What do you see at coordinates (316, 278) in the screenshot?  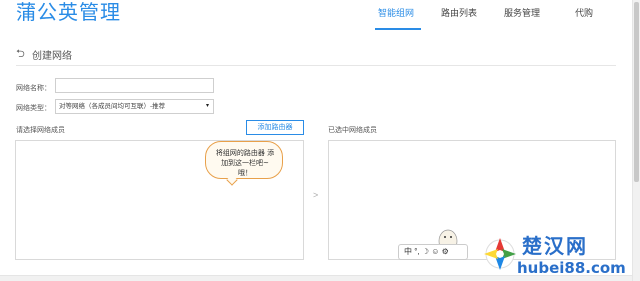 I see `horizontal-scrollbar` at bounding box center [316, 278].